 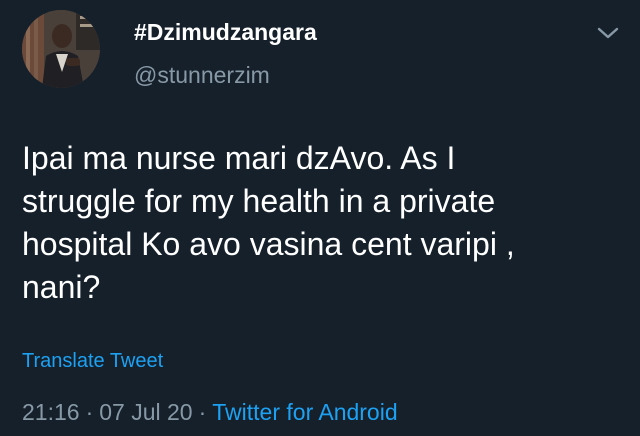 I want to click on chevron-down-icon, so click(x=608, y=33).